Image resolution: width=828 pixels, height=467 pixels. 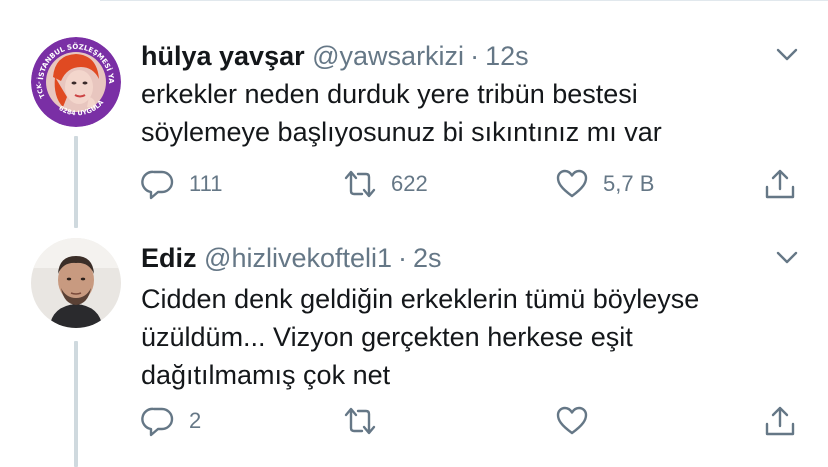 I want to click on like-button, so click(x=579, y=421).